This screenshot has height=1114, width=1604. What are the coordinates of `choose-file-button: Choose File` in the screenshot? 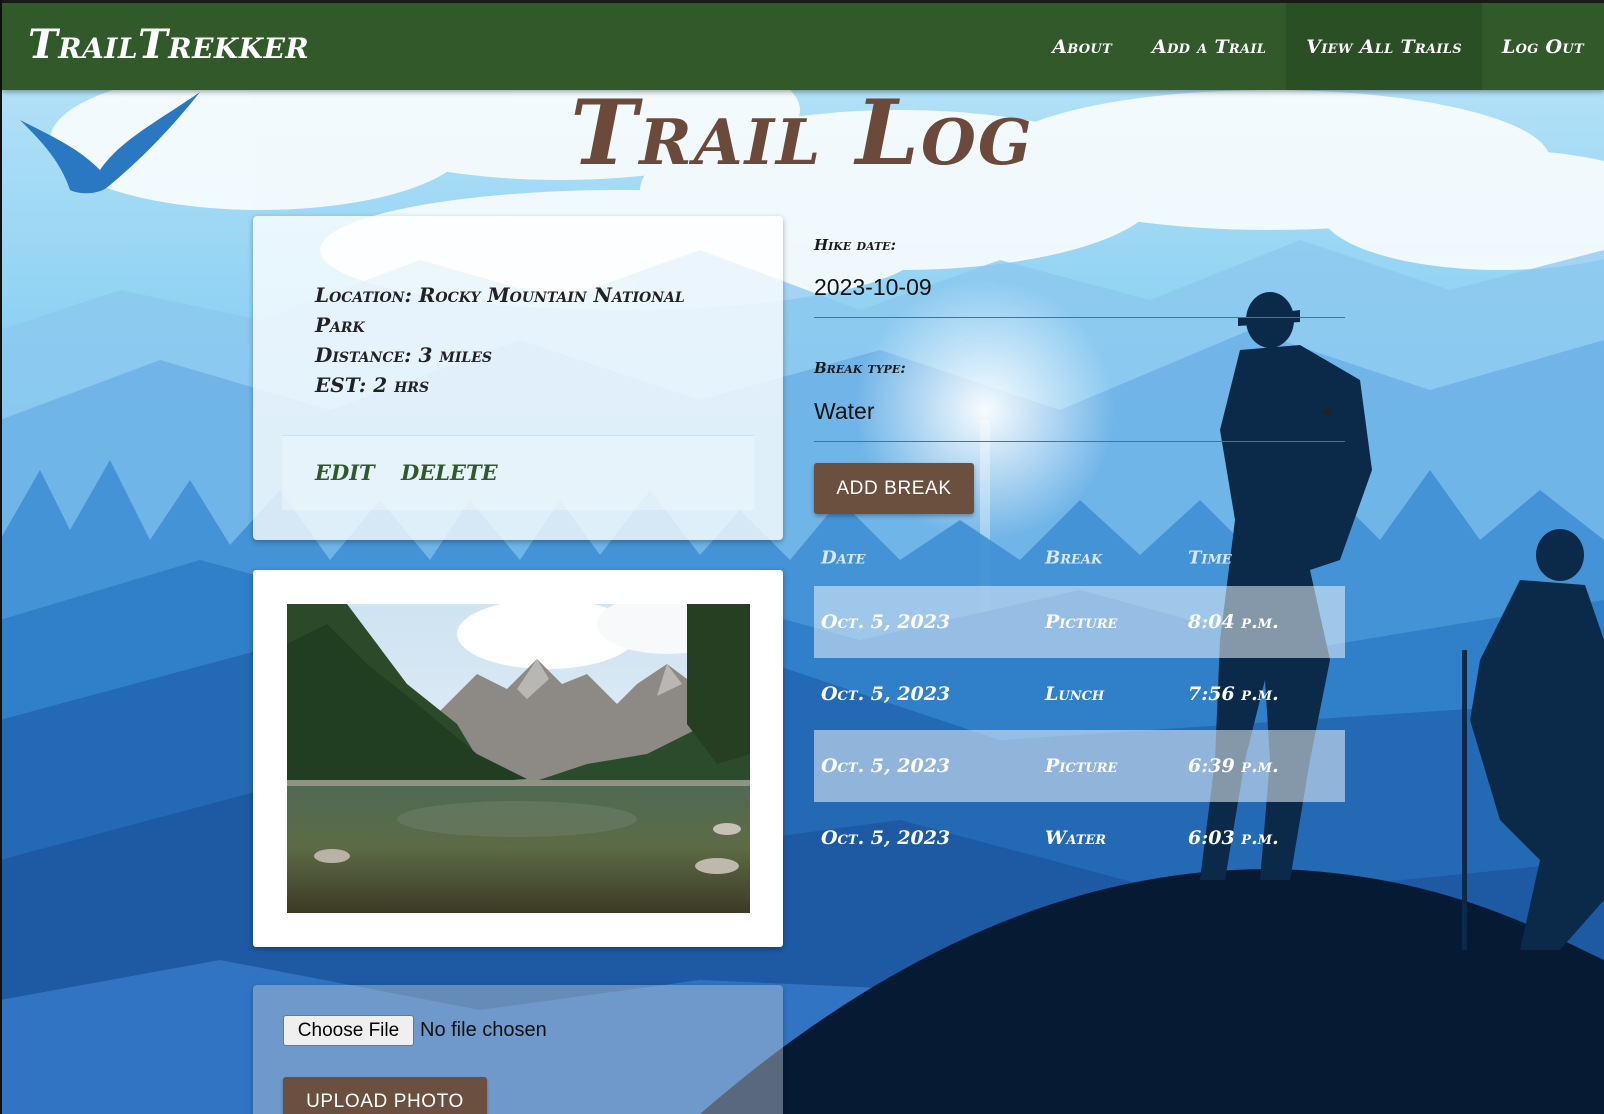 It's located at (348, 1030).